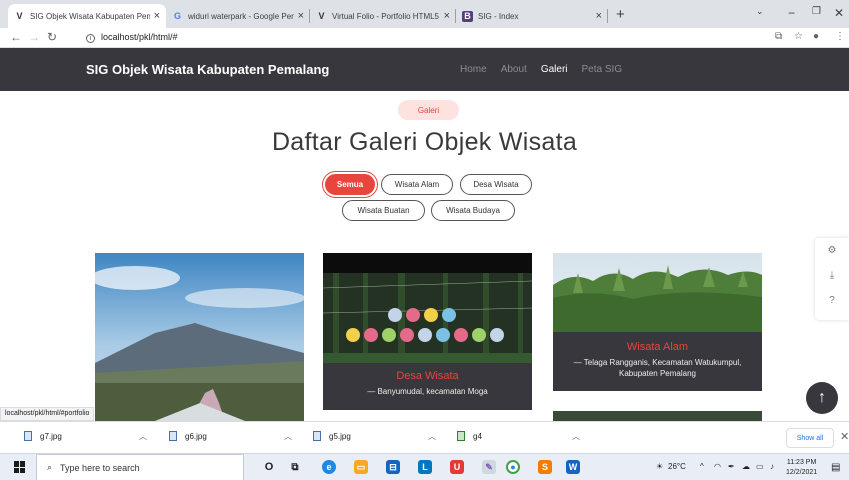 The image size is (849, 480). I want to click on page-title: Daftar Galeri Objek Wisata, so click(424, 142).